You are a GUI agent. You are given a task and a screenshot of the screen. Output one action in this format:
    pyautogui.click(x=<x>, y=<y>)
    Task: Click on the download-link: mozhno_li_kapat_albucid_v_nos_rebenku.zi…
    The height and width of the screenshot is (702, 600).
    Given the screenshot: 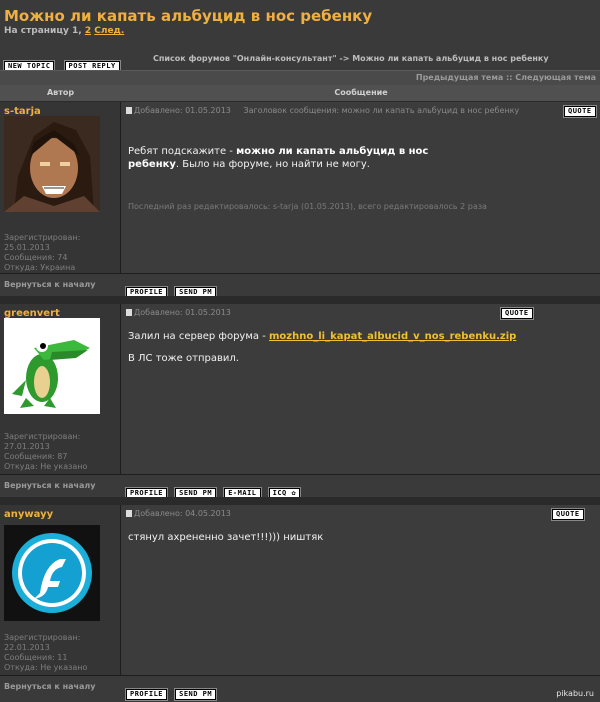 What is the action you would take?
    pyautogui.click(x=392, y=336)
    